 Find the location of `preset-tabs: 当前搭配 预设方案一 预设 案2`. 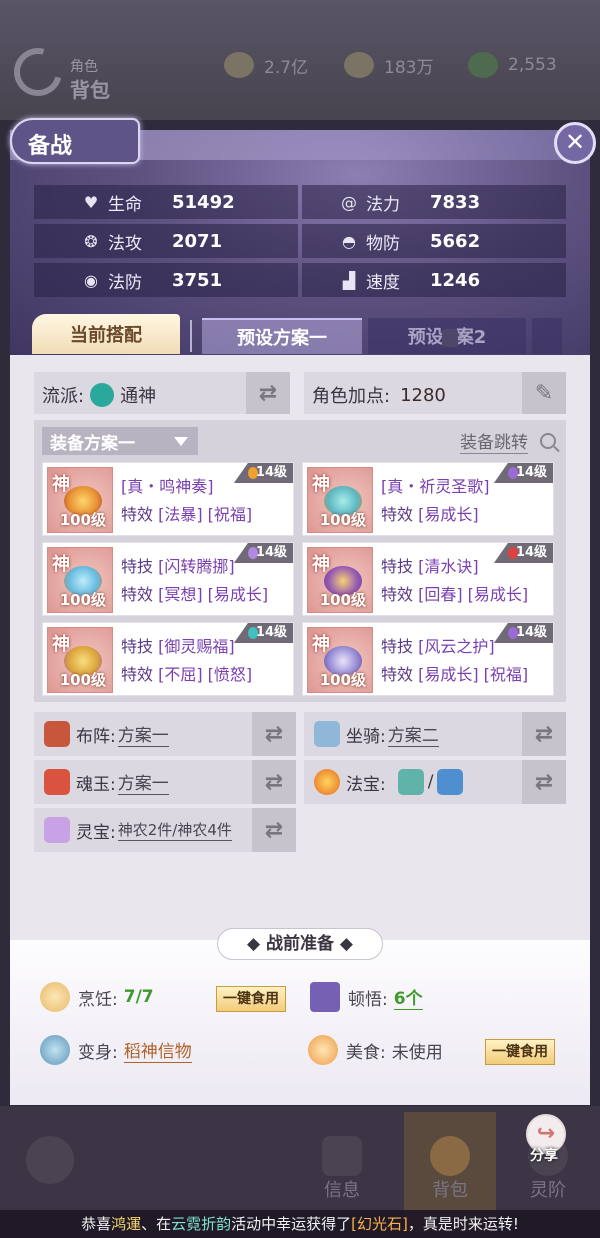

preset-tabs: 当前搭配 预设方案一 预设 案2 is located at coordinates (300, 335).